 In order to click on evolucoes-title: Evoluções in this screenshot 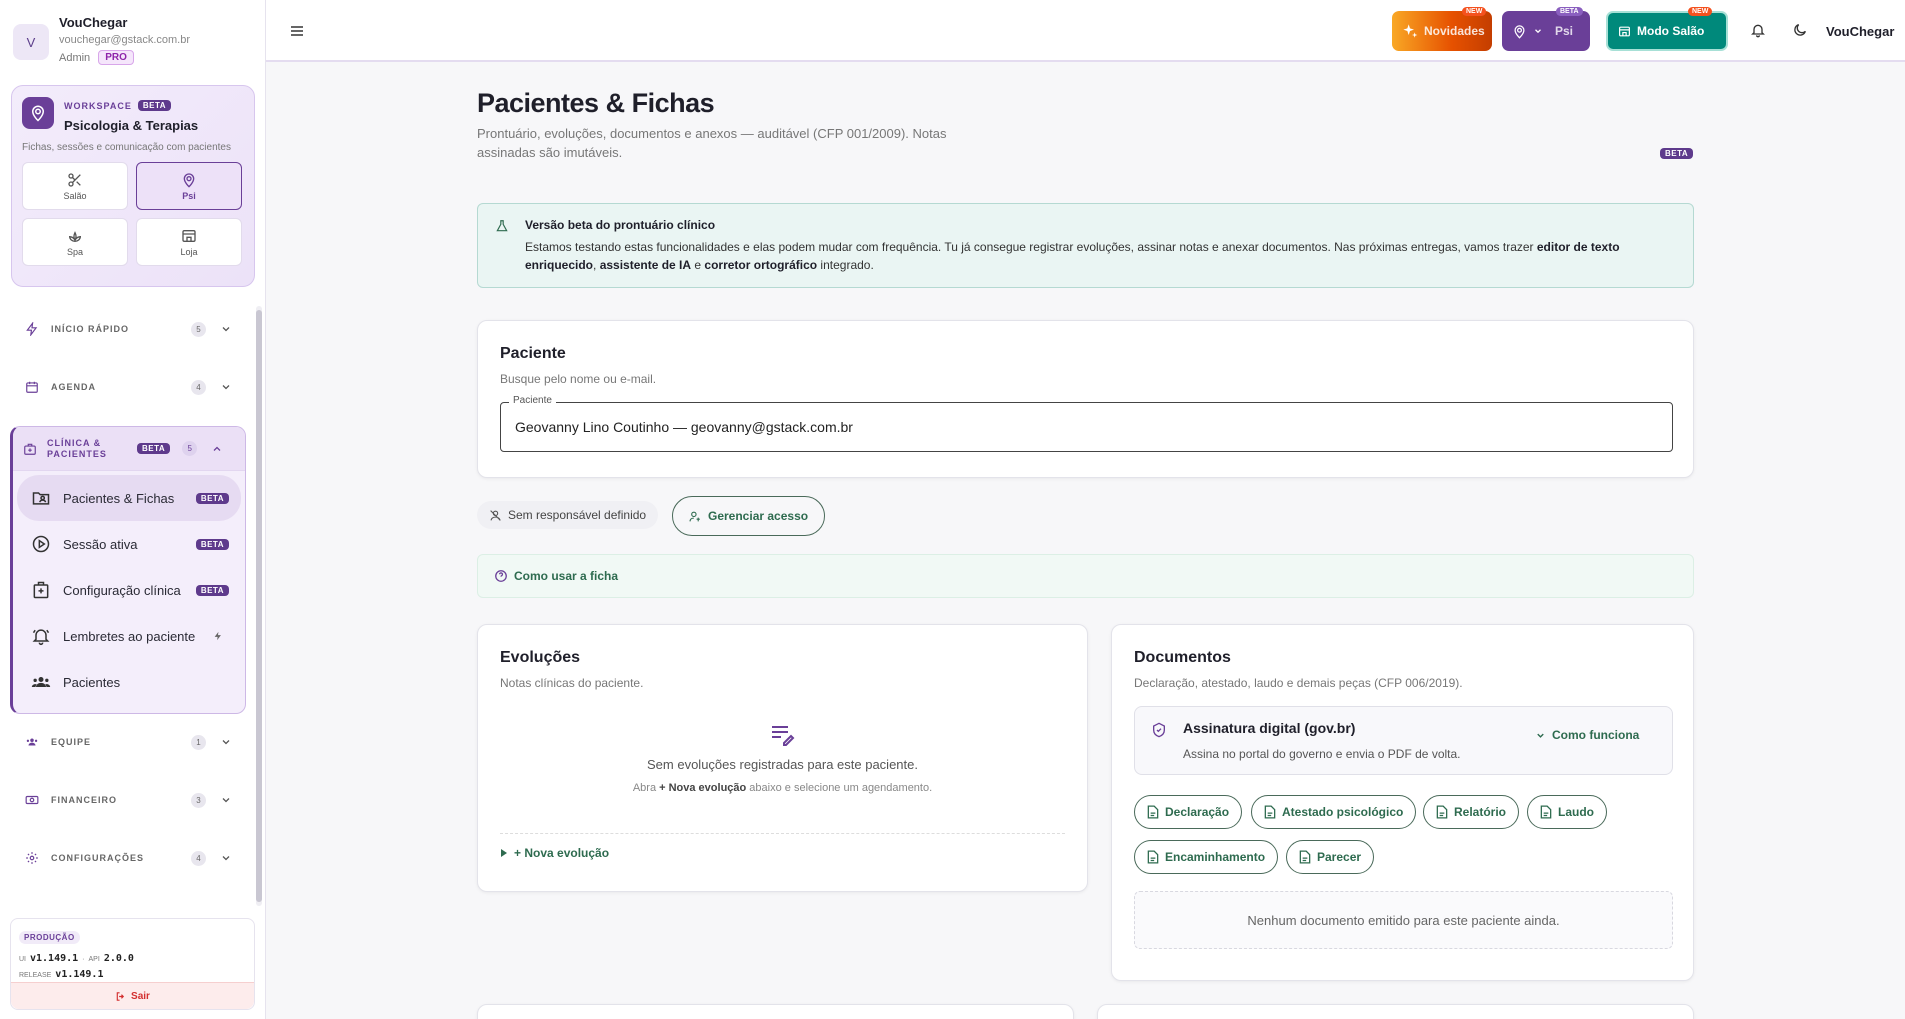, I will do `click(540, 657)`.